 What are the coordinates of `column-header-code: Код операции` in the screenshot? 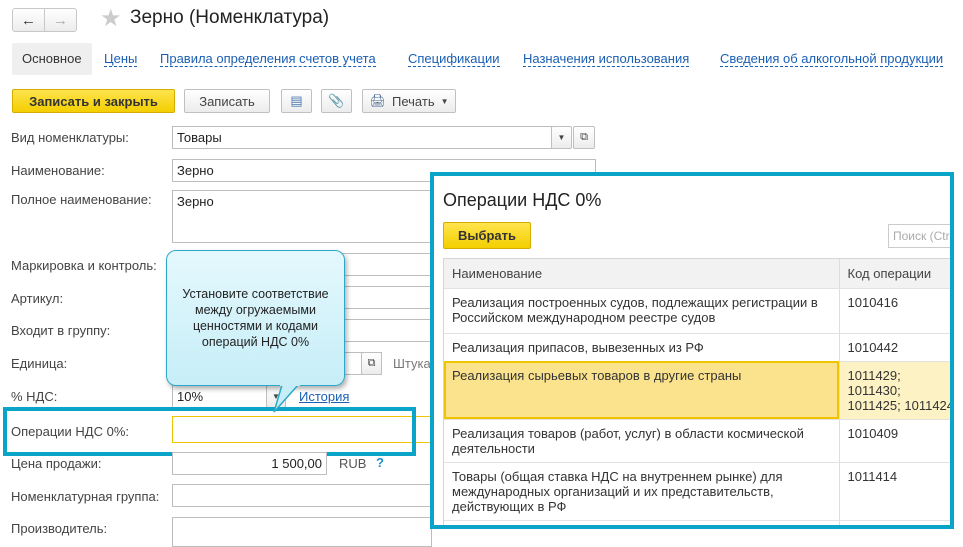 It's located at (894, 274).